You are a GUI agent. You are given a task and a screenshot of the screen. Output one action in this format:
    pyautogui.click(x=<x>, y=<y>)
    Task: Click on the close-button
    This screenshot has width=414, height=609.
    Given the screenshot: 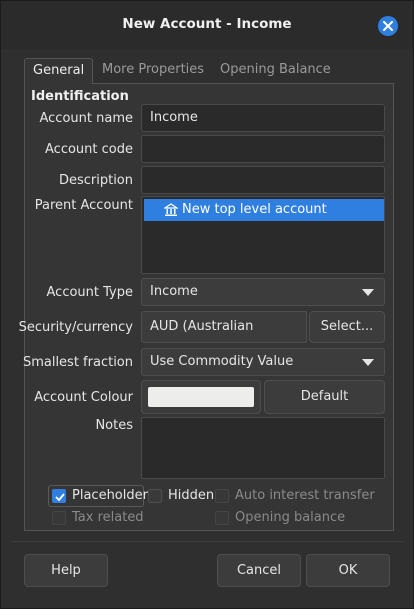 What is the action you would take?
    pyautogui.click(x=388, y=26)
    